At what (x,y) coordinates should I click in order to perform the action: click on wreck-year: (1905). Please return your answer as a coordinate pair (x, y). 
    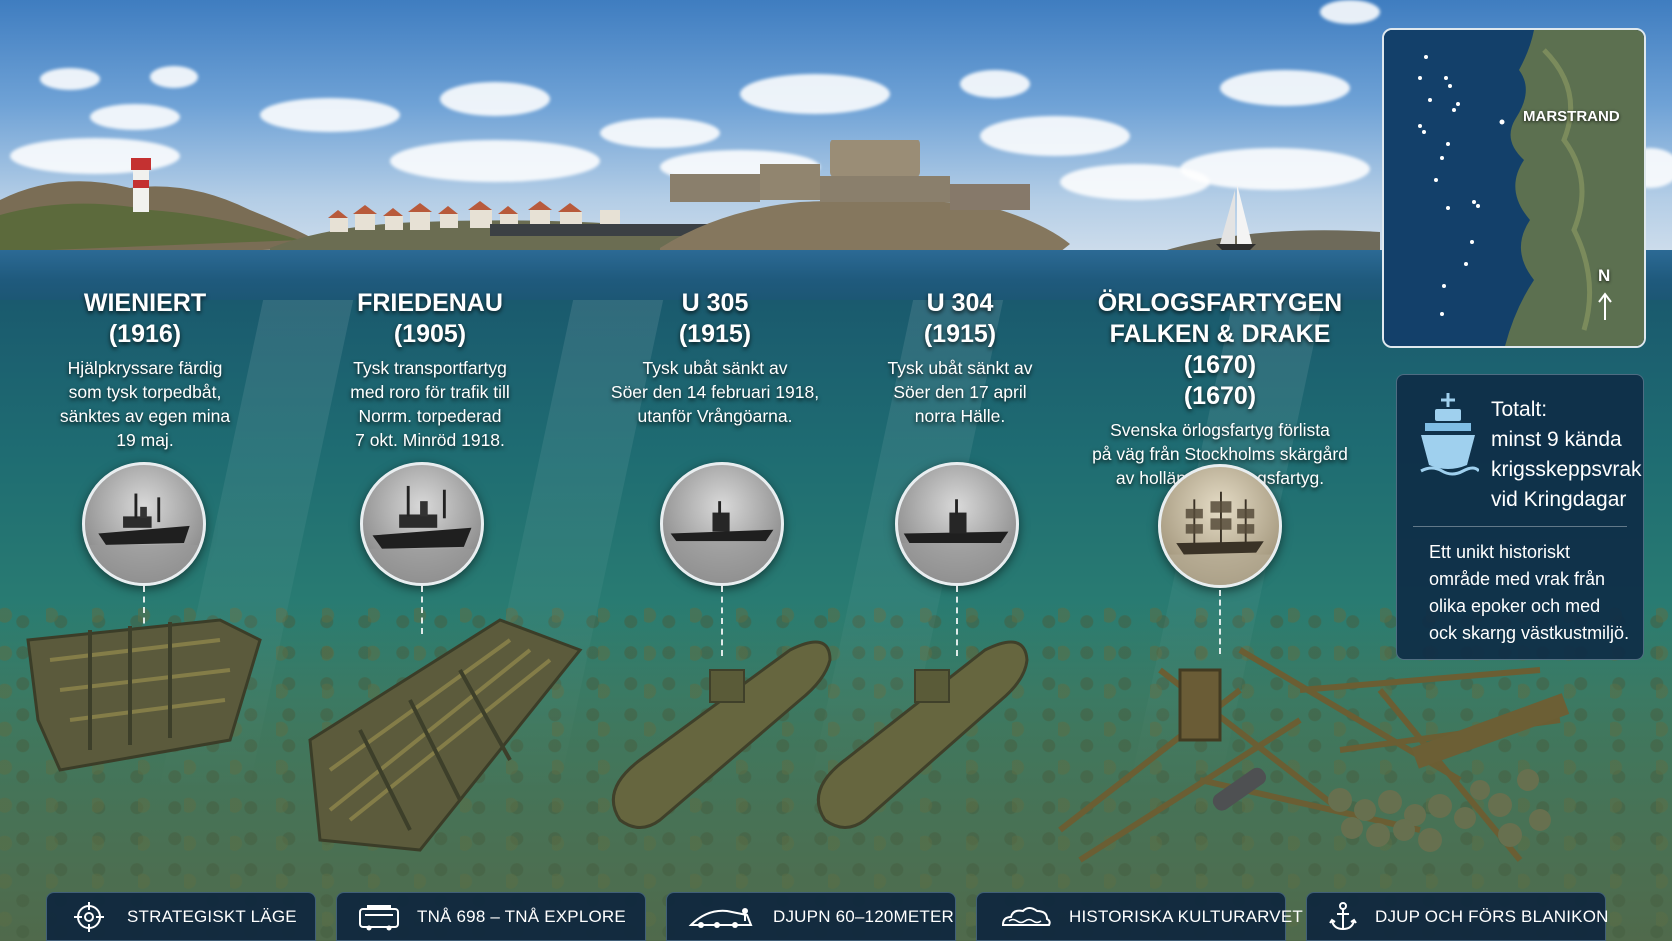
    Looking at the image, I should click on (430, 334).